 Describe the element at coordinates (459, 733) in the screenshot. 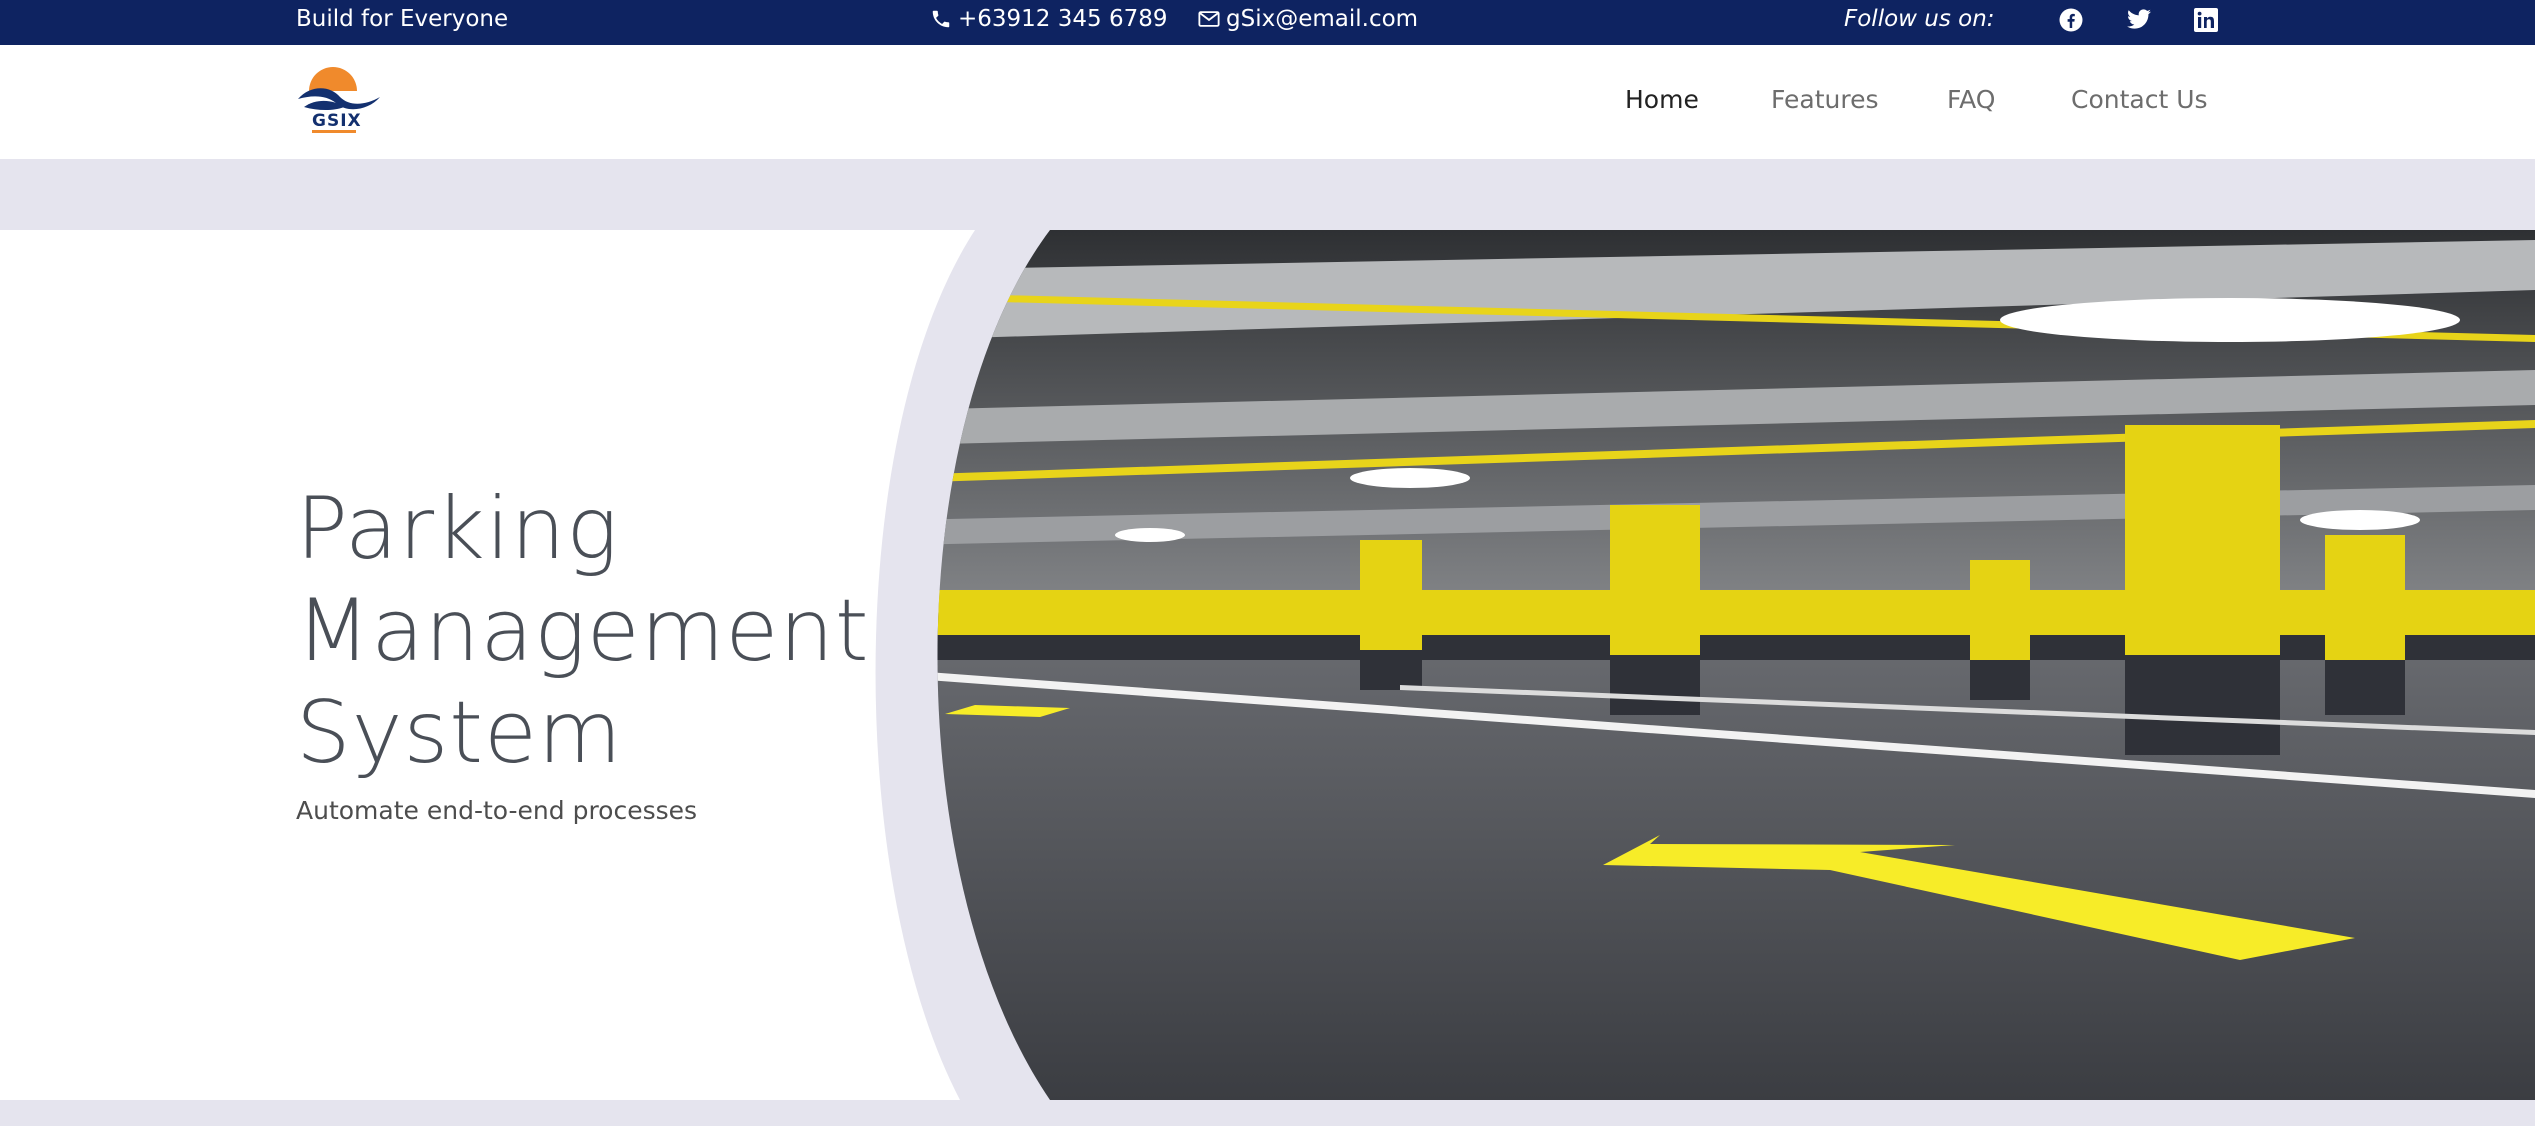

I see `hero-title-line-3: System` at that location.